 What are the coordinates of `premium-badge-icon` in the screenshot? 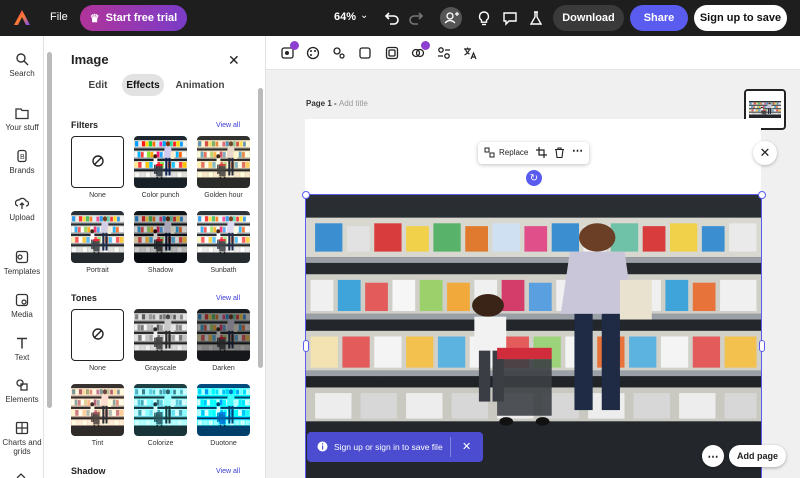 It's located at (294, 45).